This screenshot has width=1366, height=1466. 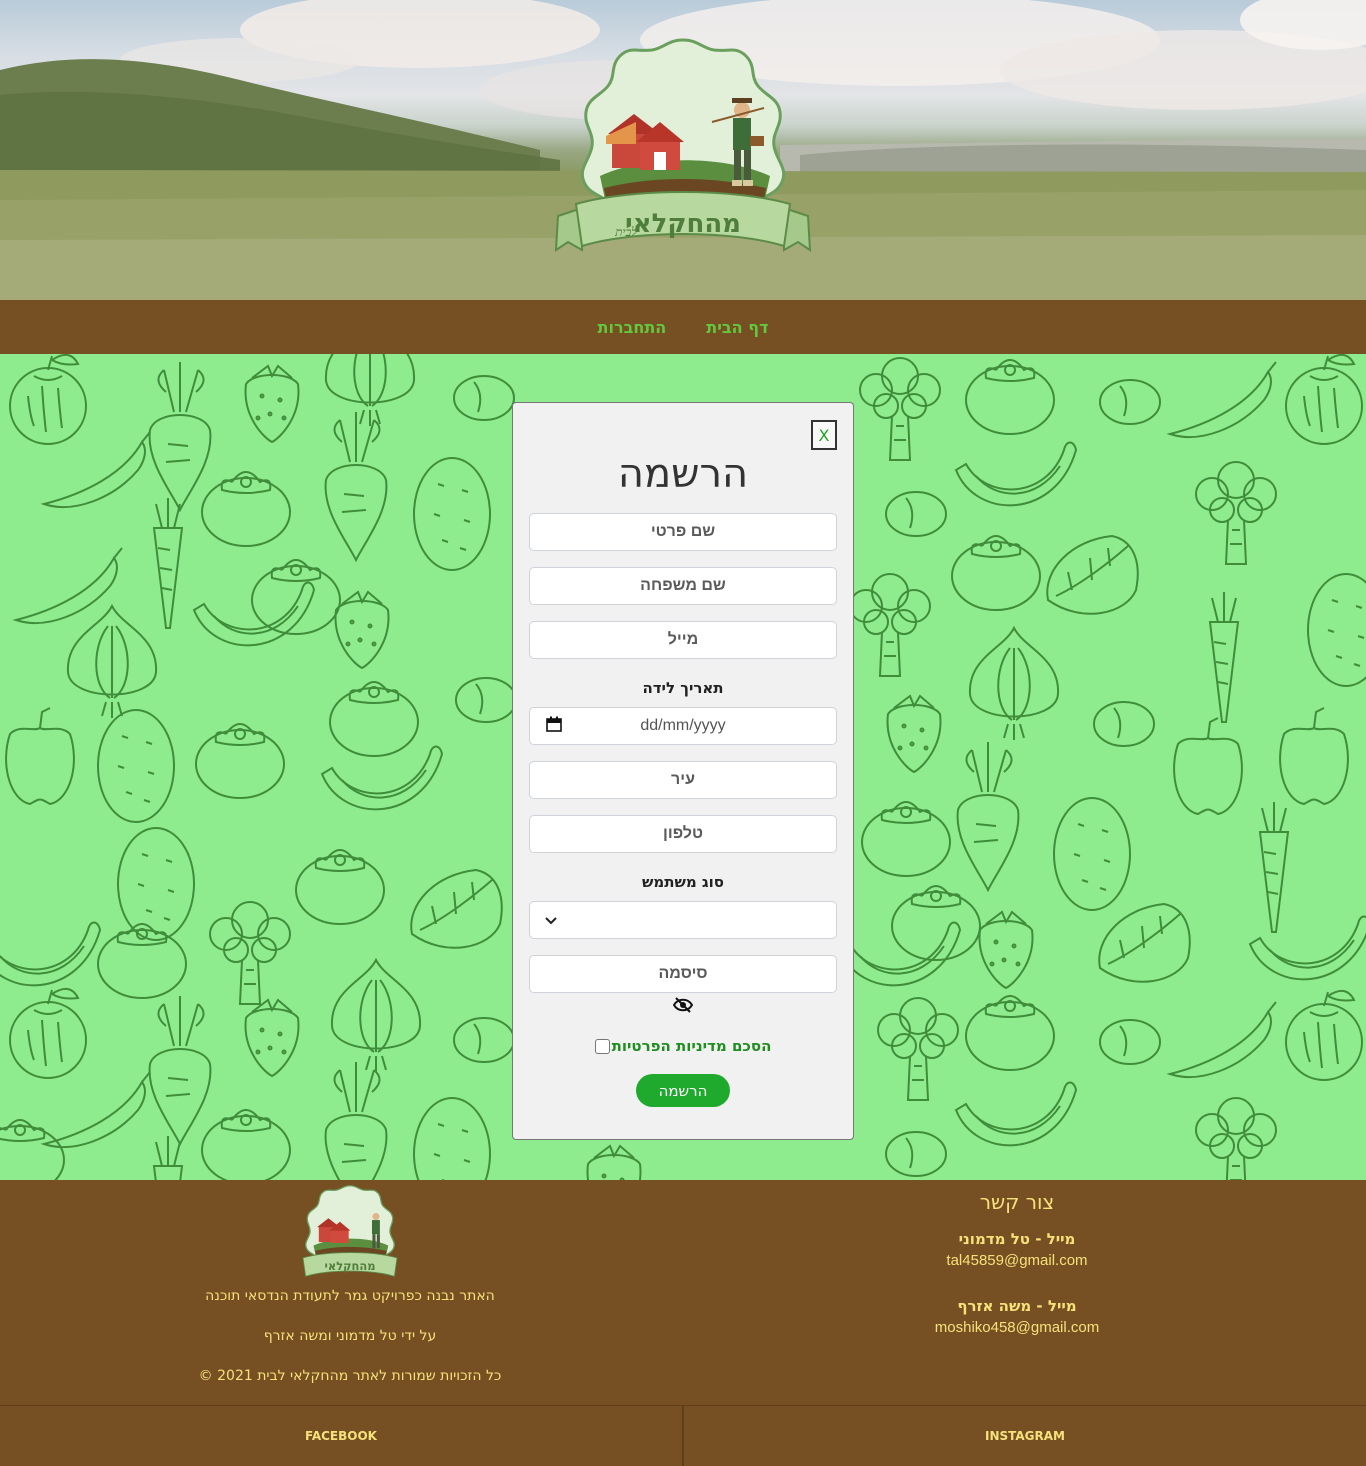 I want to click on password-field, so click(x=683, y=974).